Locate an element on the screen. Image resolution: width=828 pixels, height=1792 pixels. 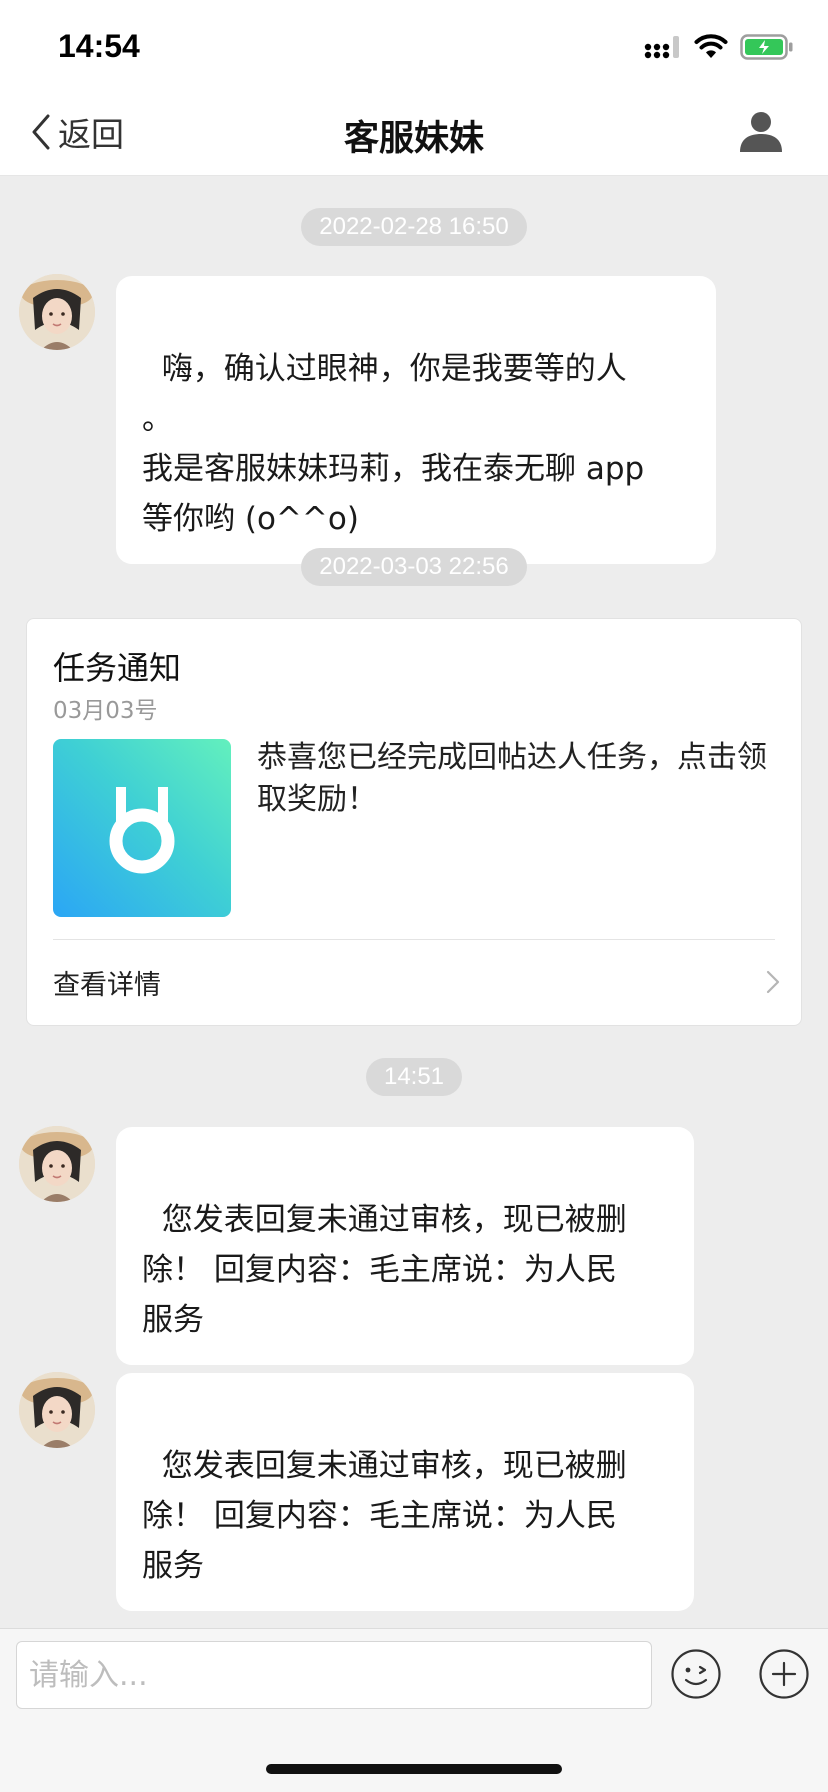
add-icon is located at coordinates (784, 1674).